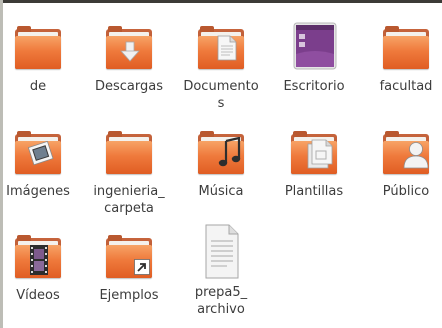  Describe the element at coordinates (221, 95) in the screenshot. I see `folder-item-label: Documento s` at that location.